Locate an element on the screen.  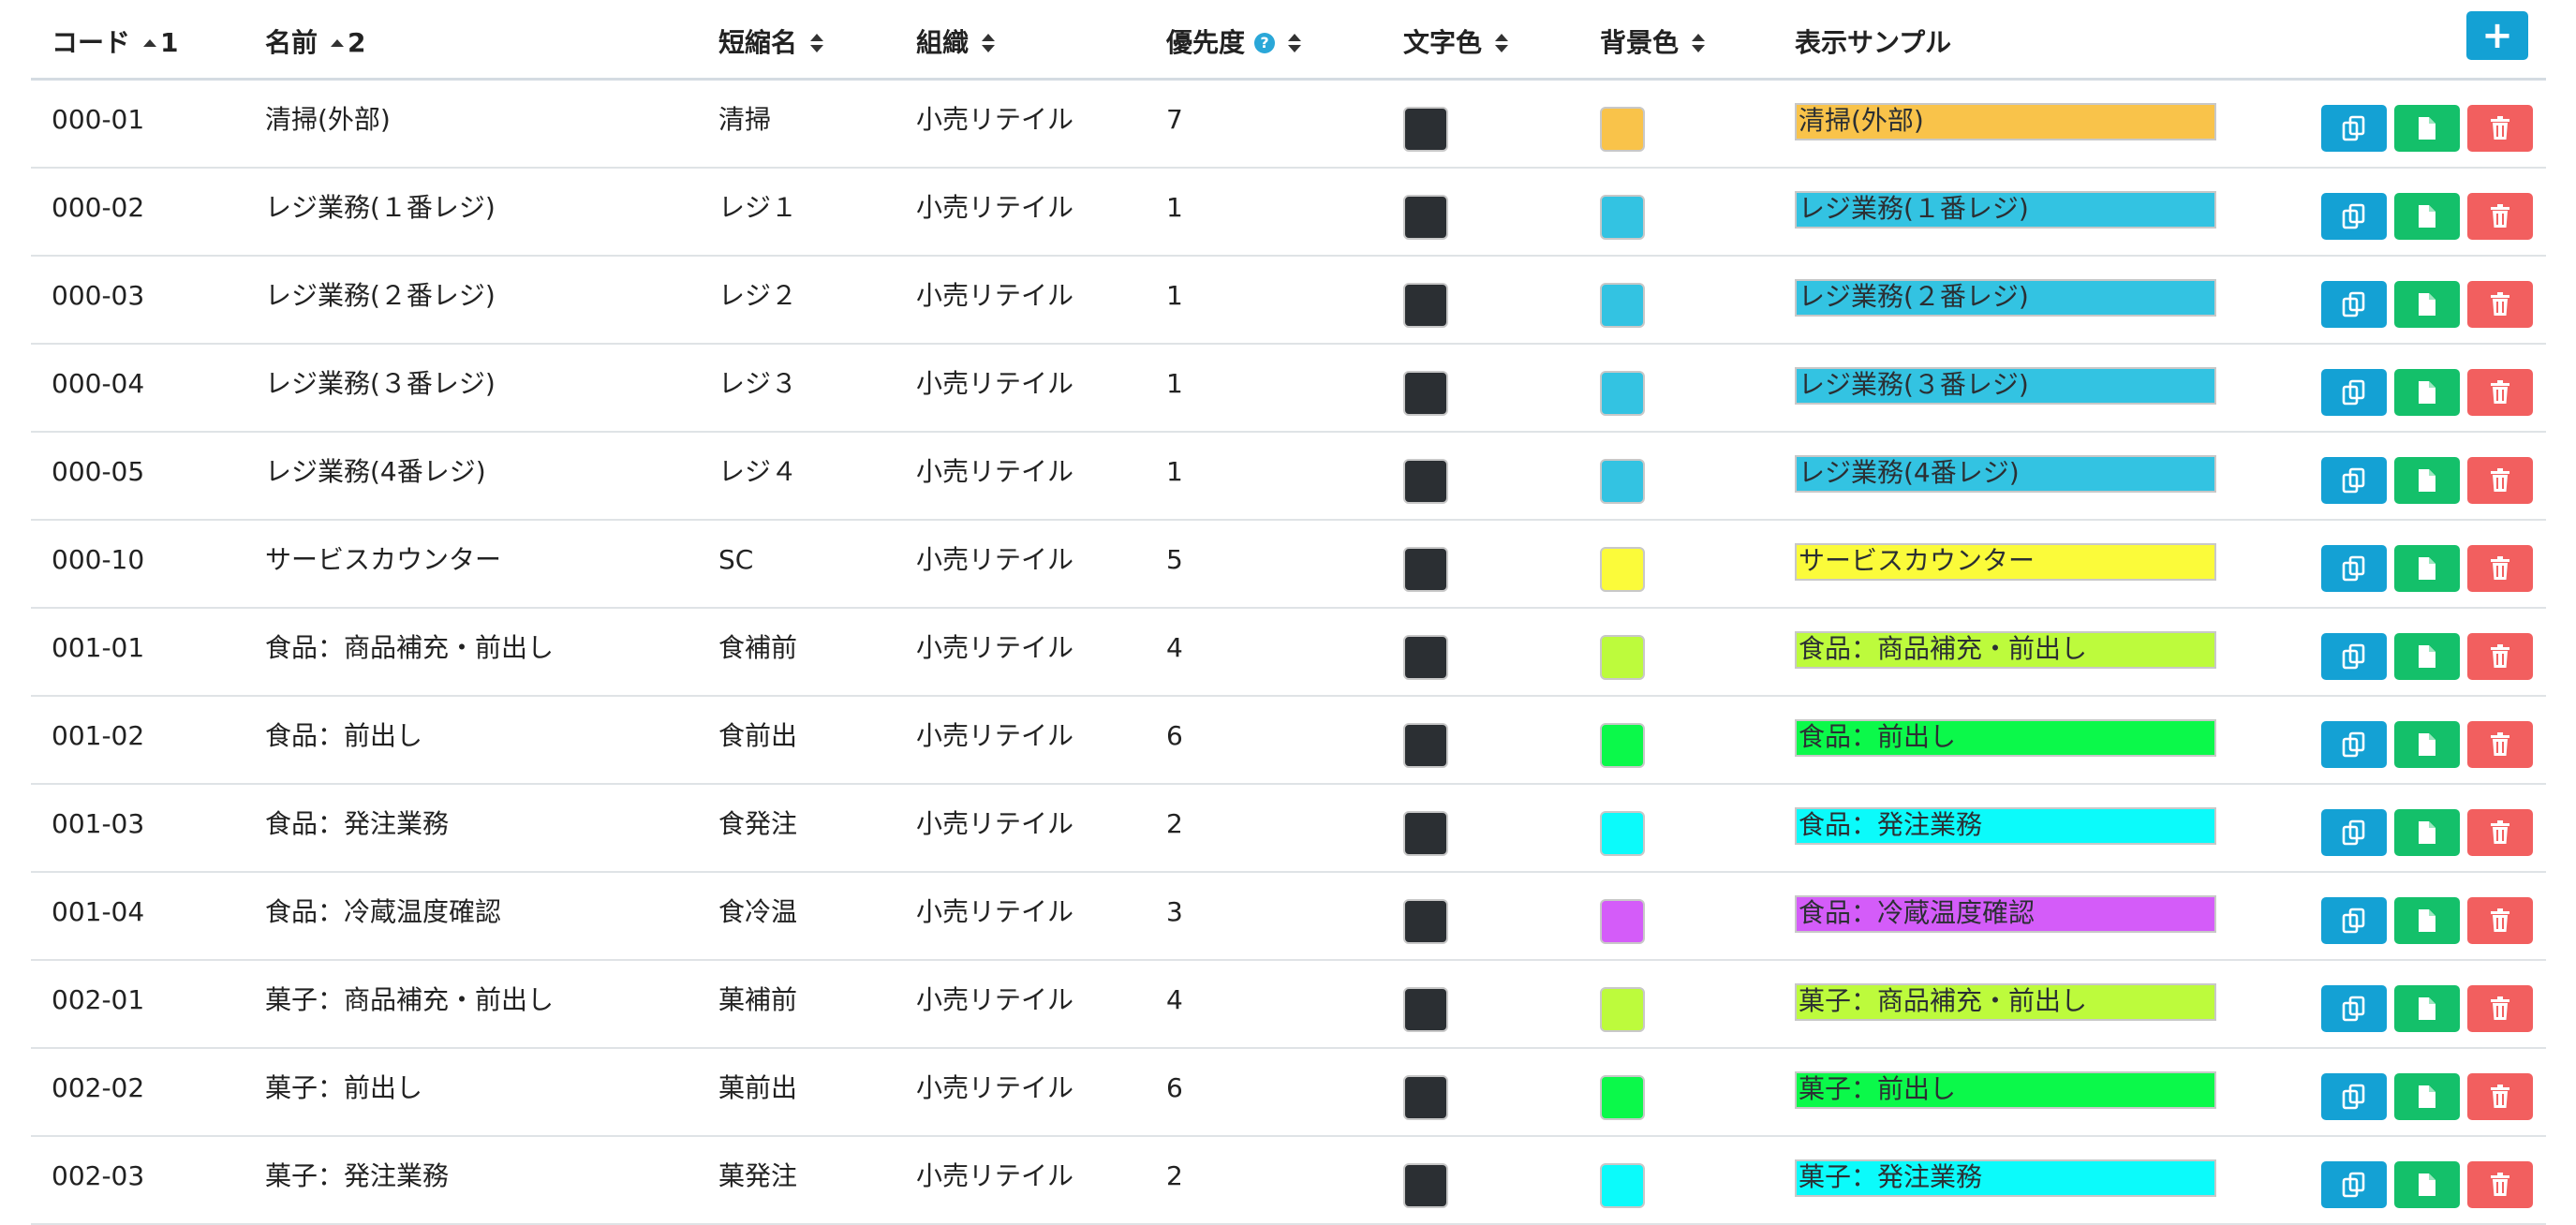
col-header-code: コード 1 is located at coordinates (115, 43).